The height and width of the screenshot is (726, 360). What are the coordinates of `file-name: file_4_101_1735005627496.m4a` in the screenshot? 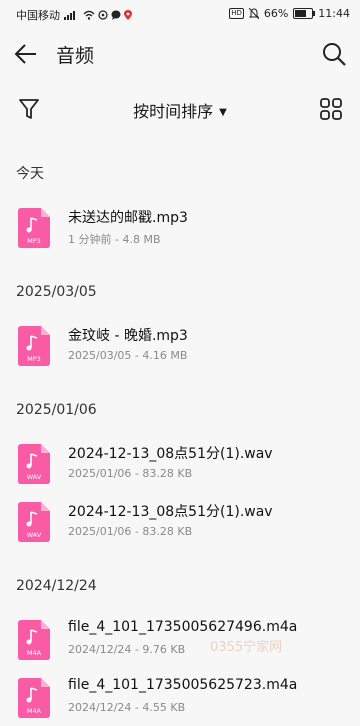 It's located at (183, 627).